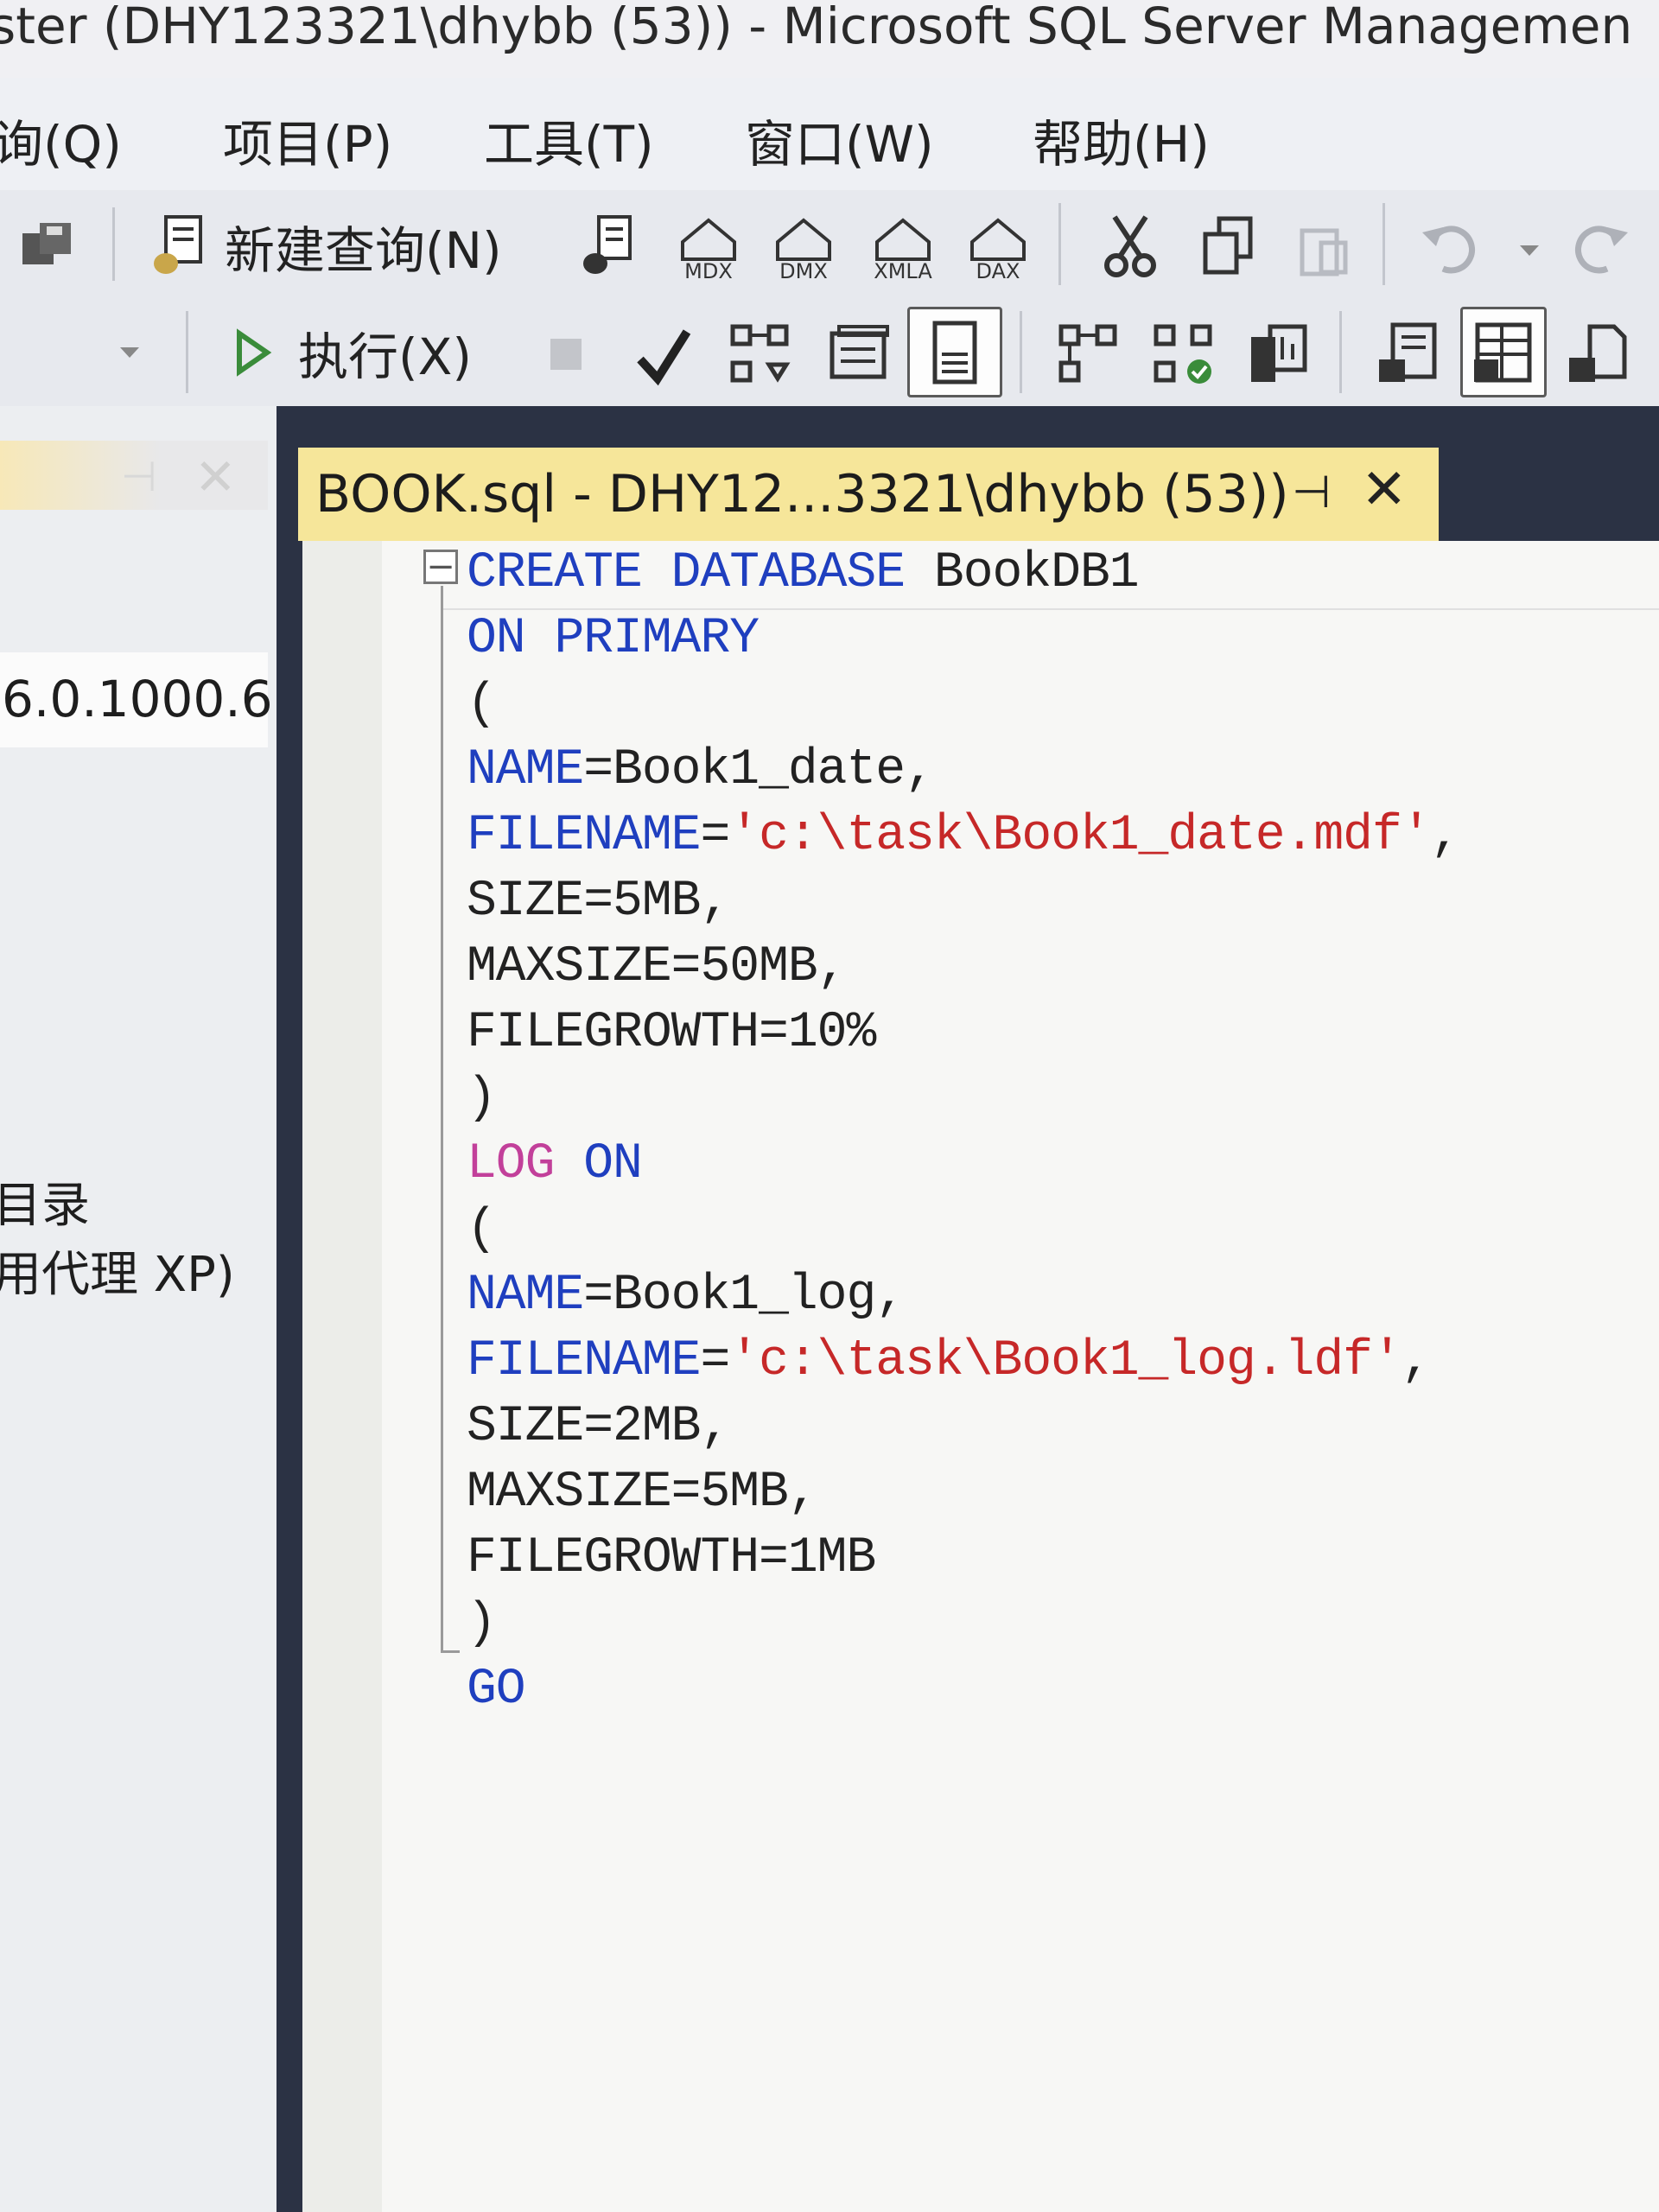  I want to click on execute-button: 执行(X), so click(350, 352).